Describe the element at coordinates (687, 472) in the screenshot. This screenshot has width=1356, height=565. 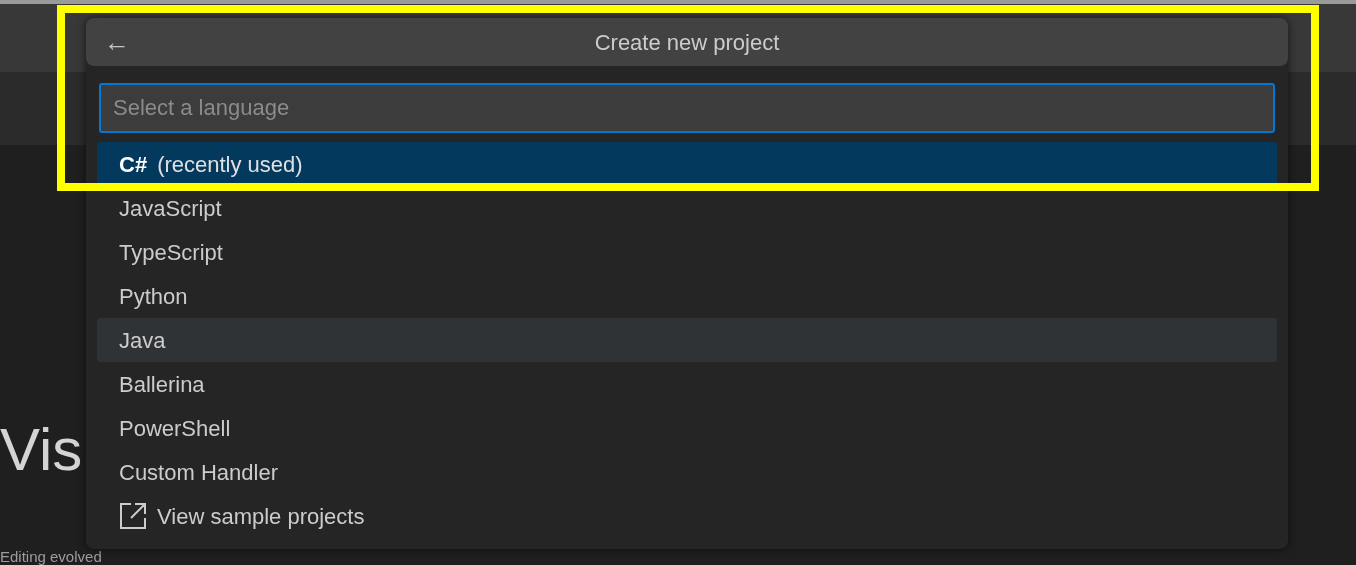
I see `language-option: Custom Handler` at that location.